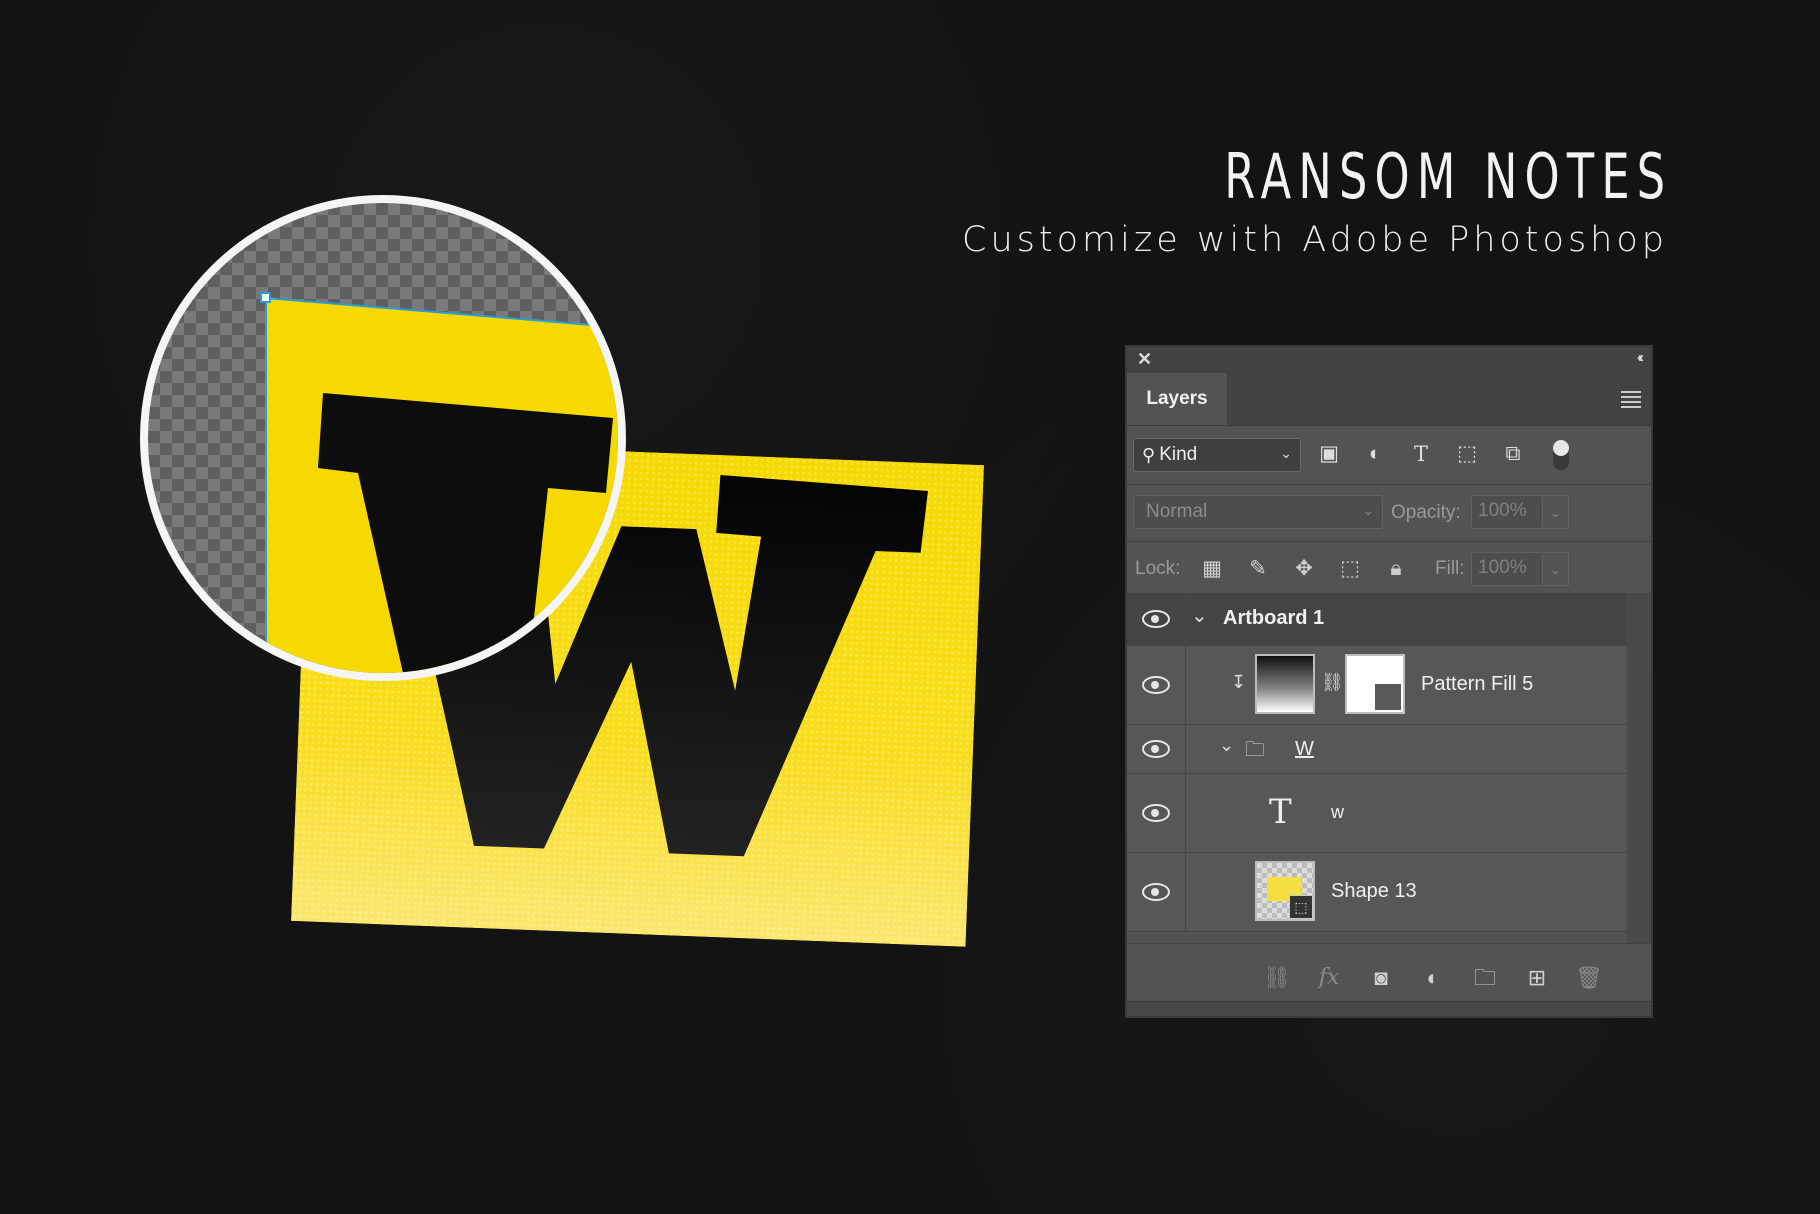 This screenshot has height=1214, width=1820. I want to click on type-filter-icon: T, so click(1421, 454).